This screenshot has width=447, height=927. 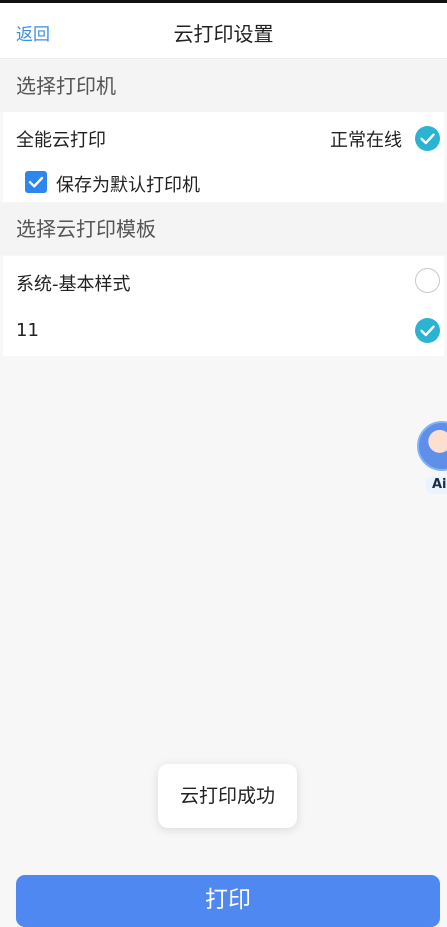 What do you see at coordinates (366, 140) in the screenshot?
I see `printer-status: 正常在线` at bounding box center [366, 140].